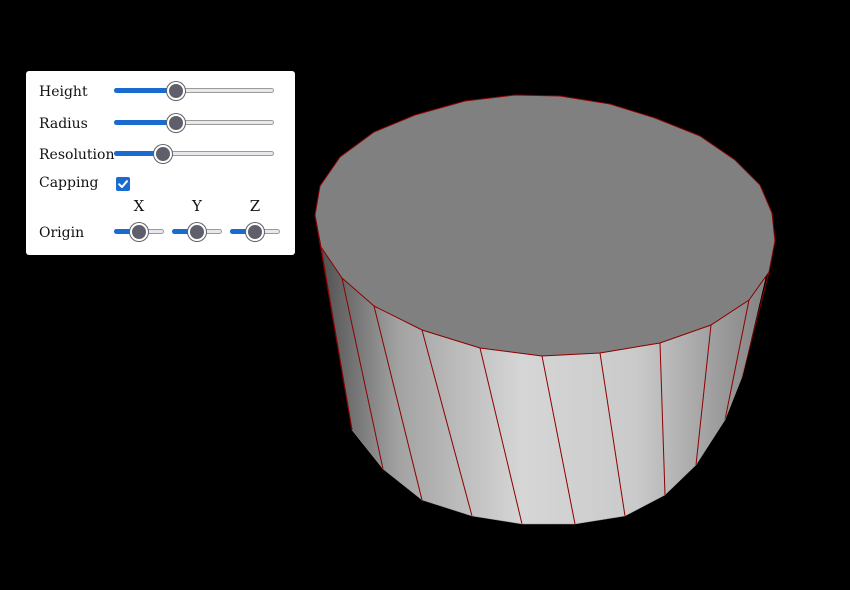  I want to click on origin-x-slider, so click(139, 232).